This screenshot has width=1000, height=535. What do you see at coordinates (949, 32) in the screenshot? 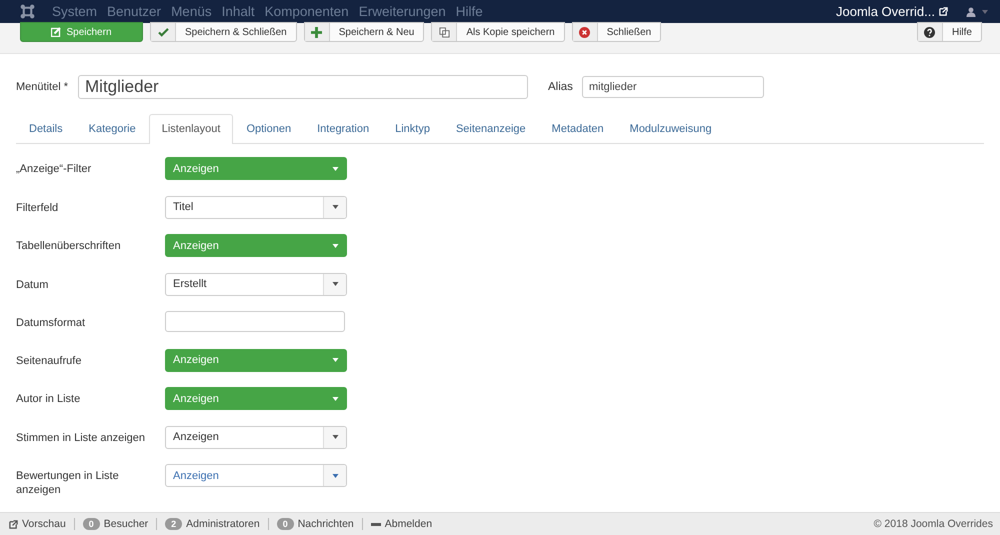
I see `help-button: Hilfe` at bounding box center [949, 32].